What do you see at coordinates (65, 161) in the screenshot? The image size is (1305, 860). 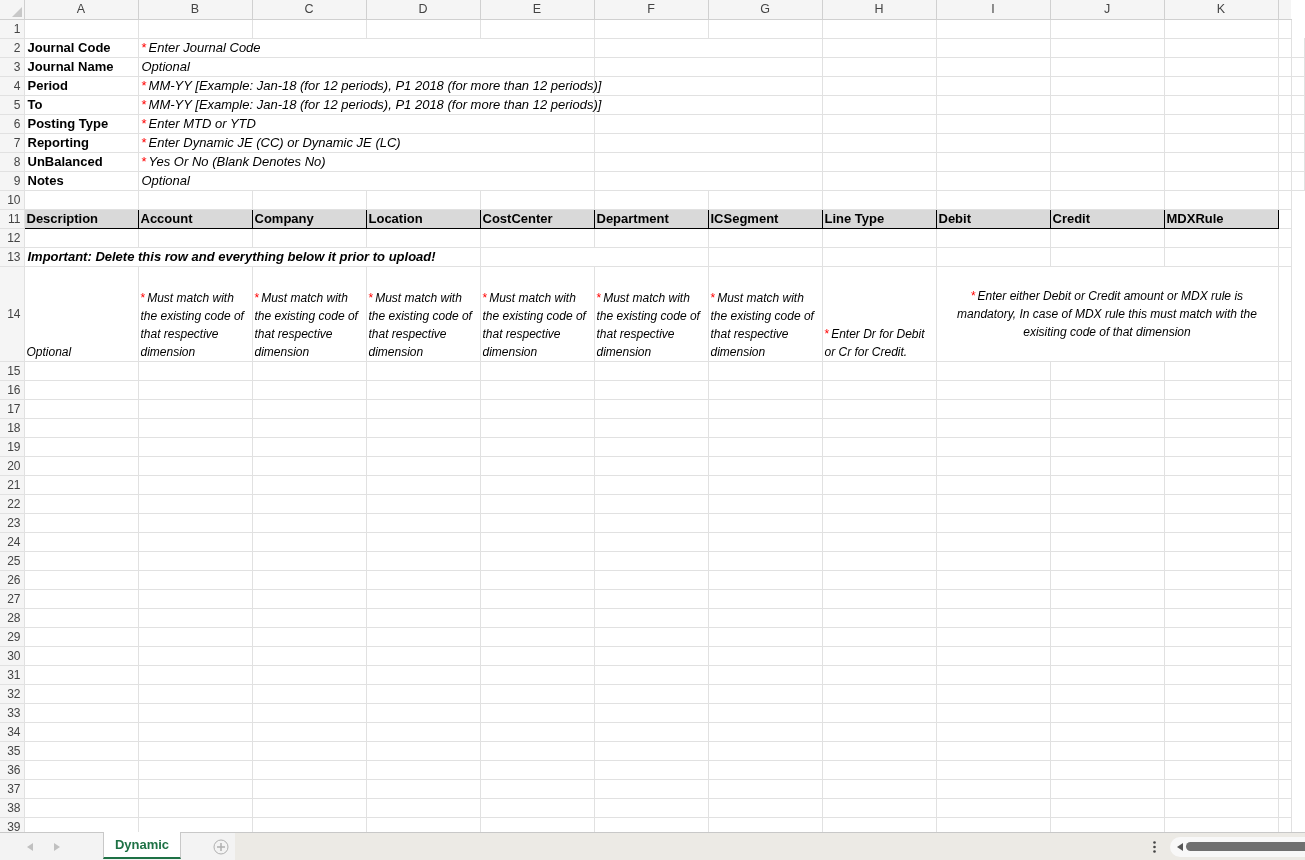 I see `field-label: UnBalanced` at bounding box center [65, 161].